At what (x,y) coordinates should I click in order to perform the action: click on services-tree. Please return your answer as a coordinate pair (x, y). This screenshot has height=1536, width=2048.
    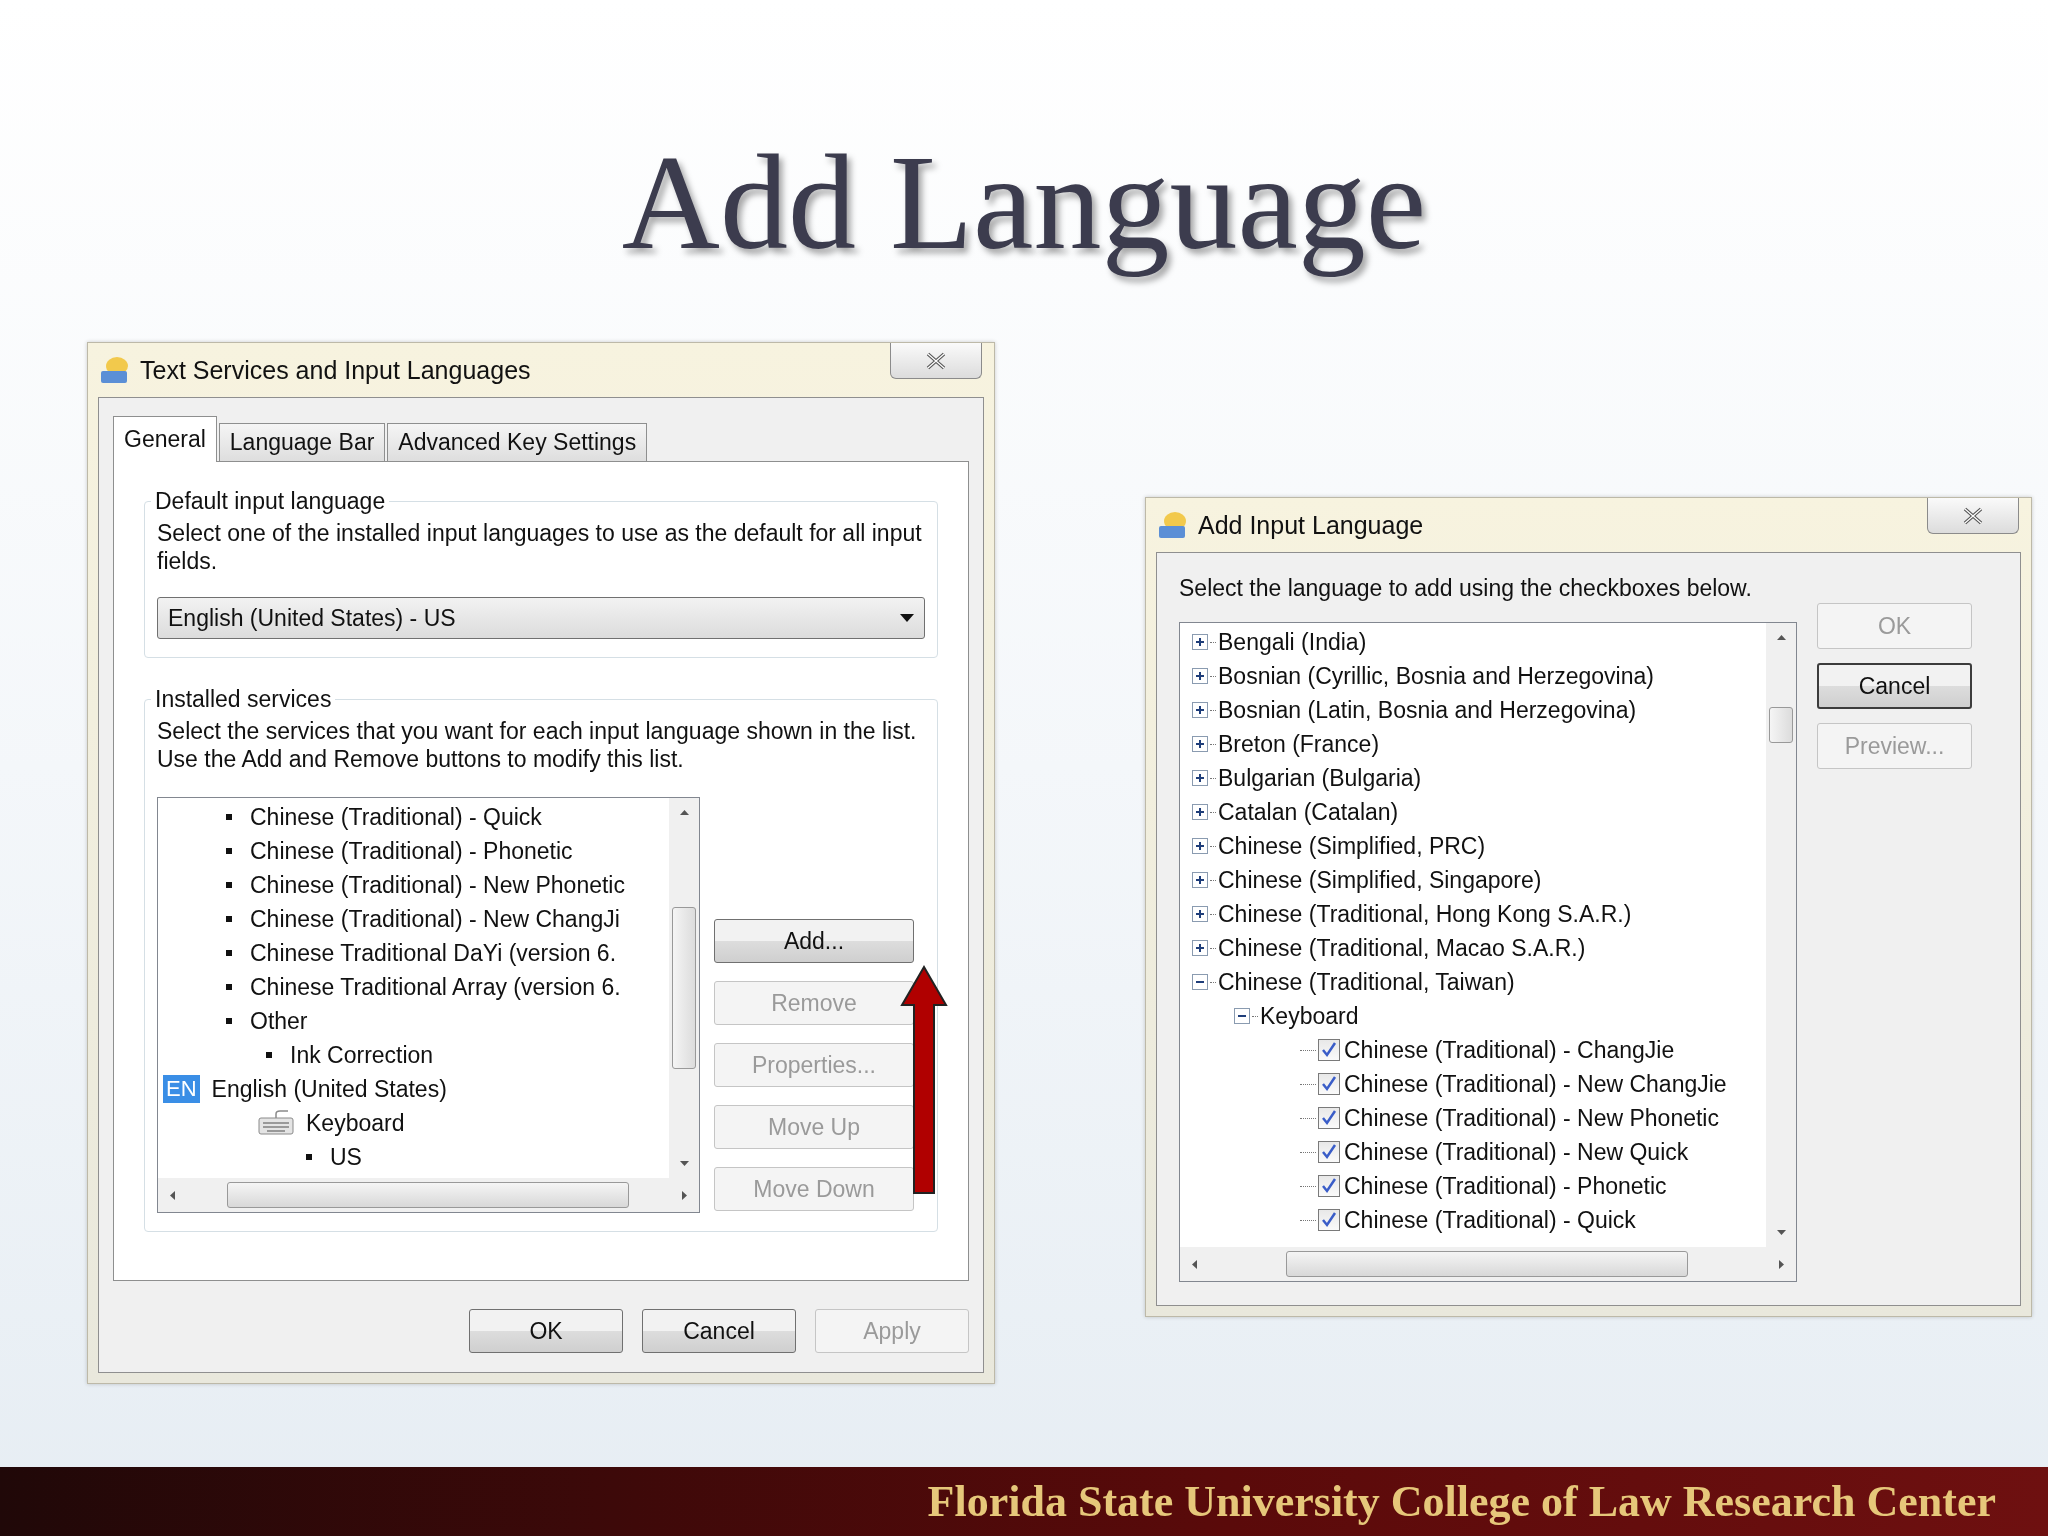
    Looking at the image, I should click on (428, 1005).